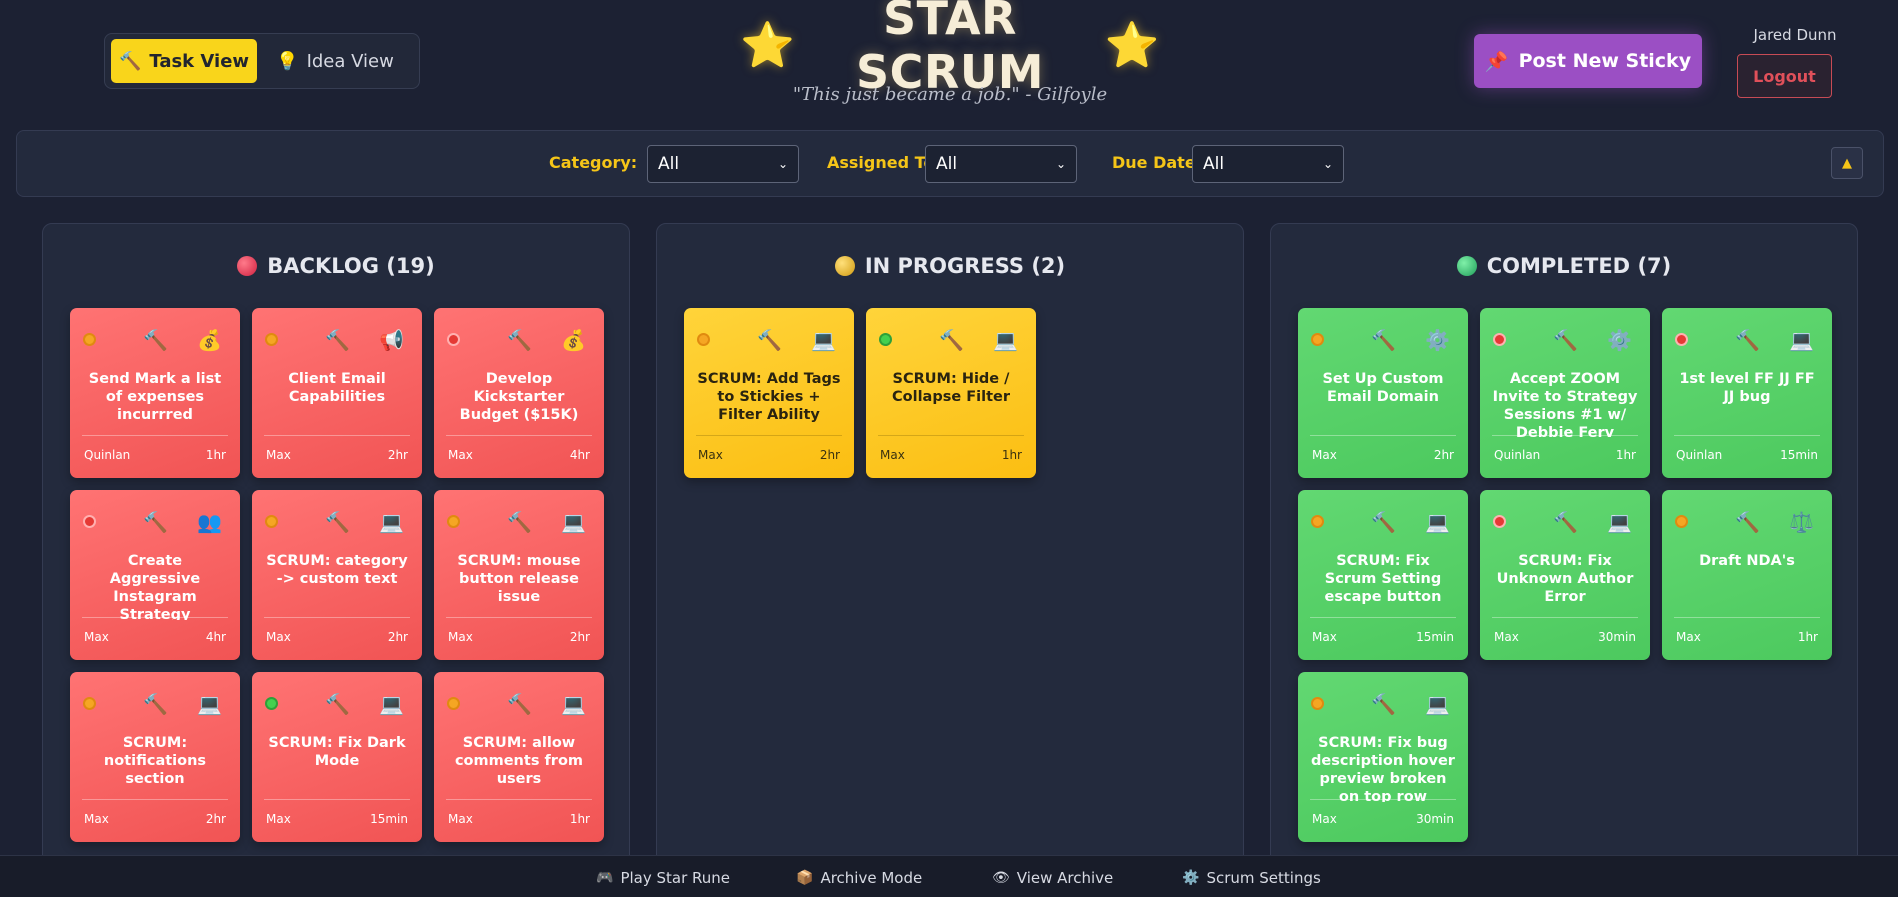 This screenshot has height=897, width=1898. Describe the element at coordinates (573, 340) in the screenshot. I see `category-icon: 💰` at that location.